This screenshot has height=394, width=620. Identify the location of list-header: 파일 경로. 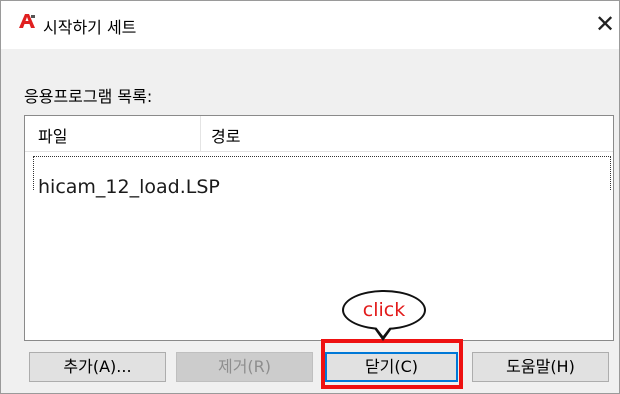
(319, 134).